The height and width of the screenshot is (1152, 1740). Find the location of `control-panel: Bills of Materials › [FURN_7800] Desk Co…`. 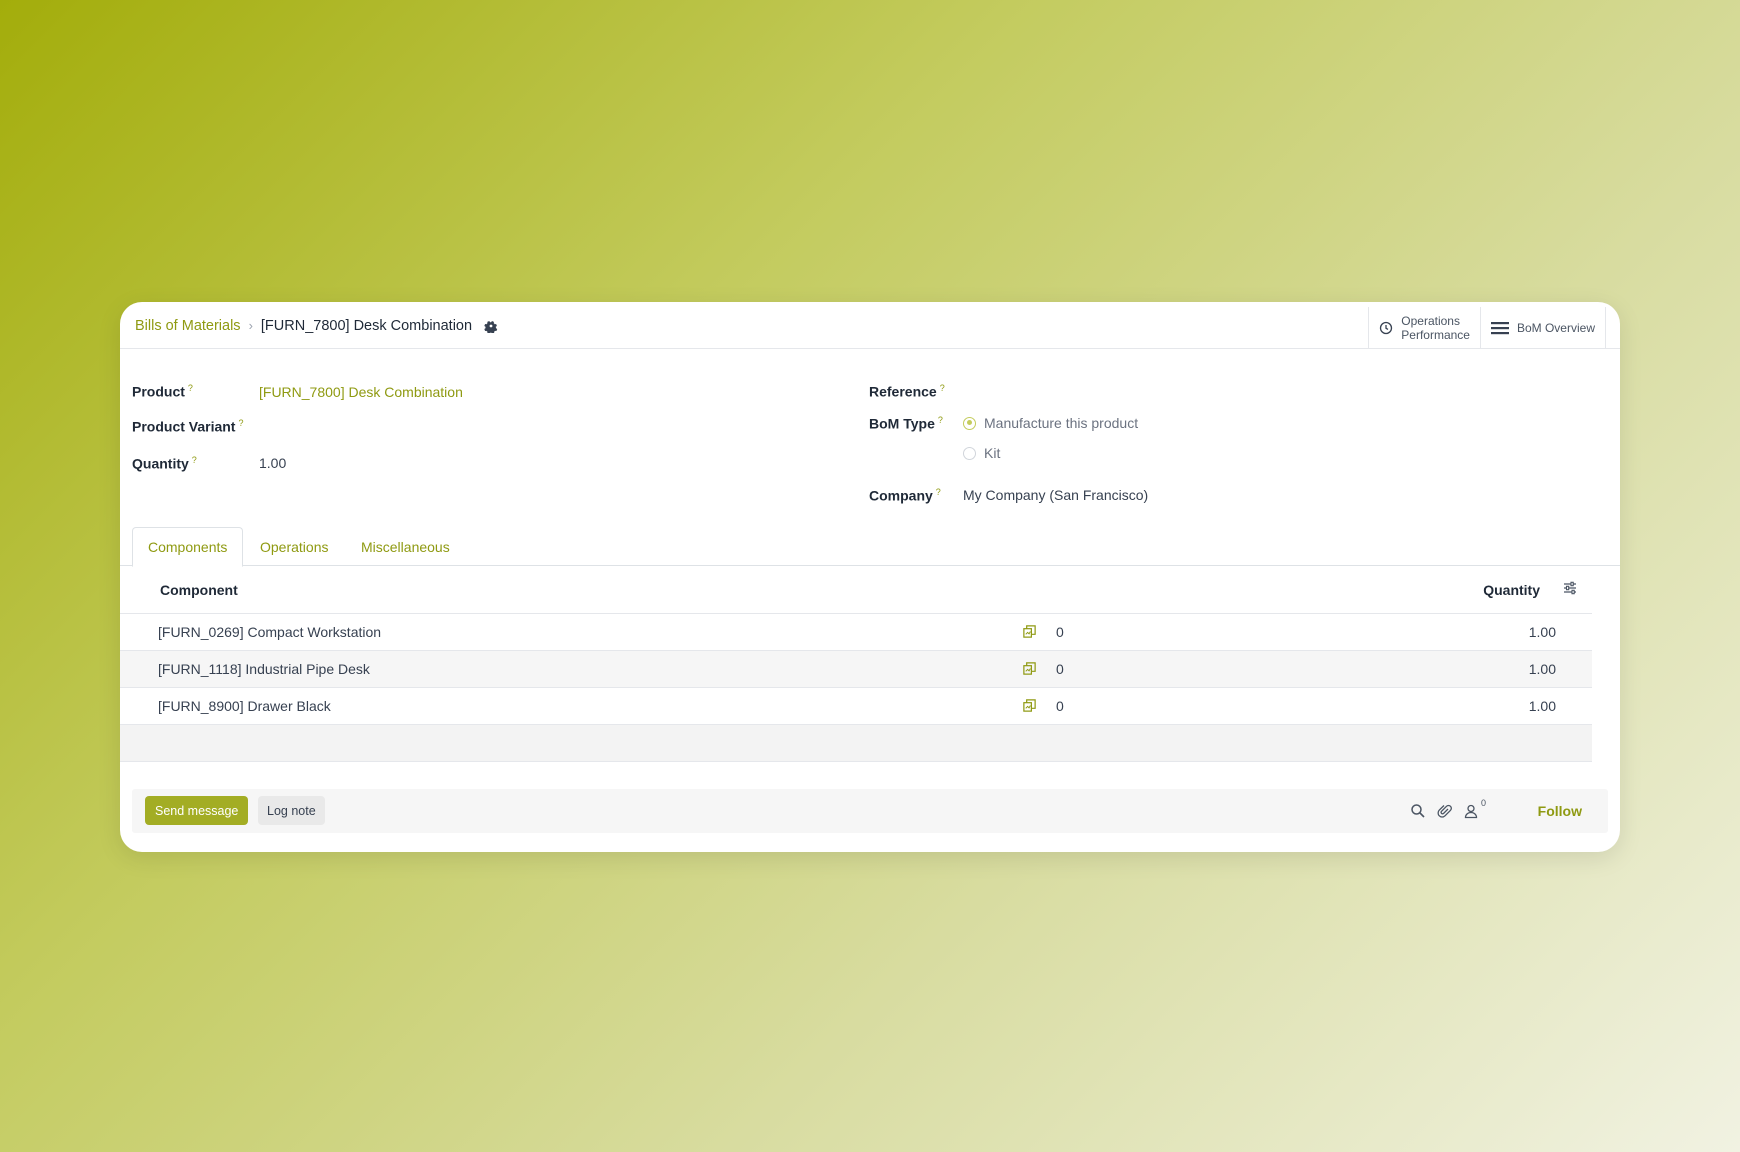

control-panel: Bills of Materials › [FURN_7800] Desk Co… is located at coordinates (870, 325).